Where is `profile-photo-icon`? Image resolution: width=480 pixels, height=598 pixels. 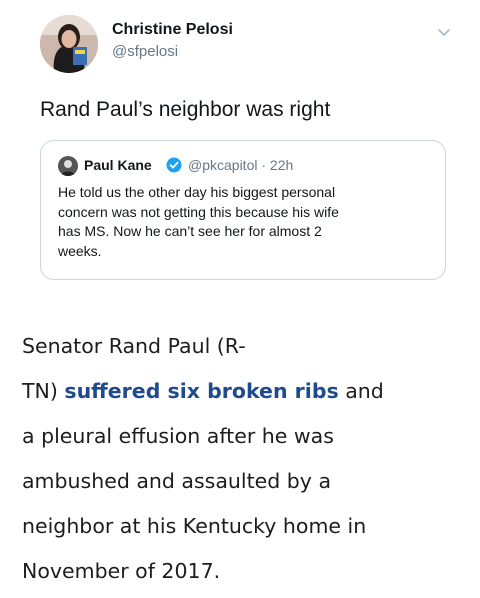
profile-photo-icon is located at coordinates (69, 44).